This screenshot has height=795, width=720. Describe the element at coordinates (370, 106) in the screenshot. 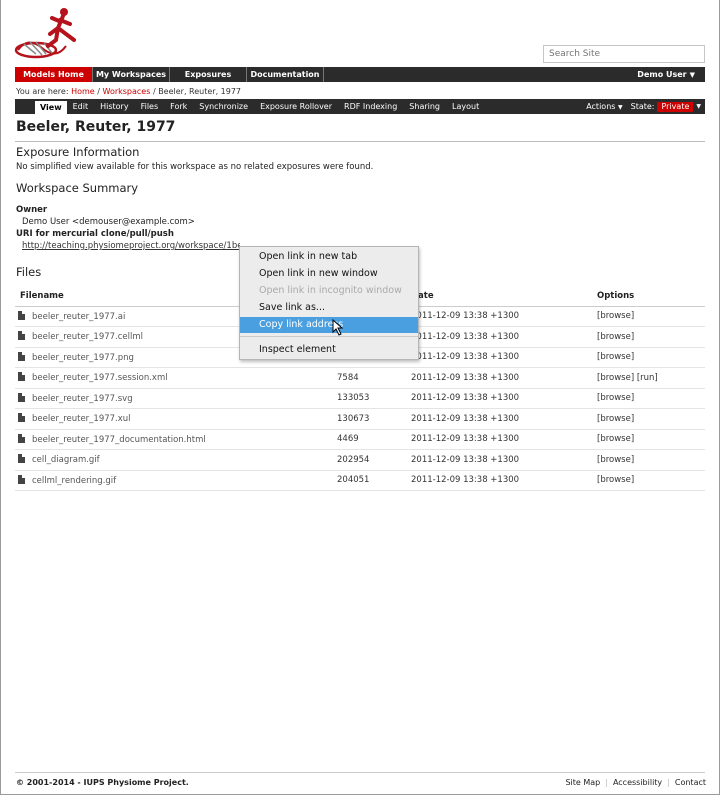

I see `subtab-rdf-indexing: RDF Indexing` at that location.